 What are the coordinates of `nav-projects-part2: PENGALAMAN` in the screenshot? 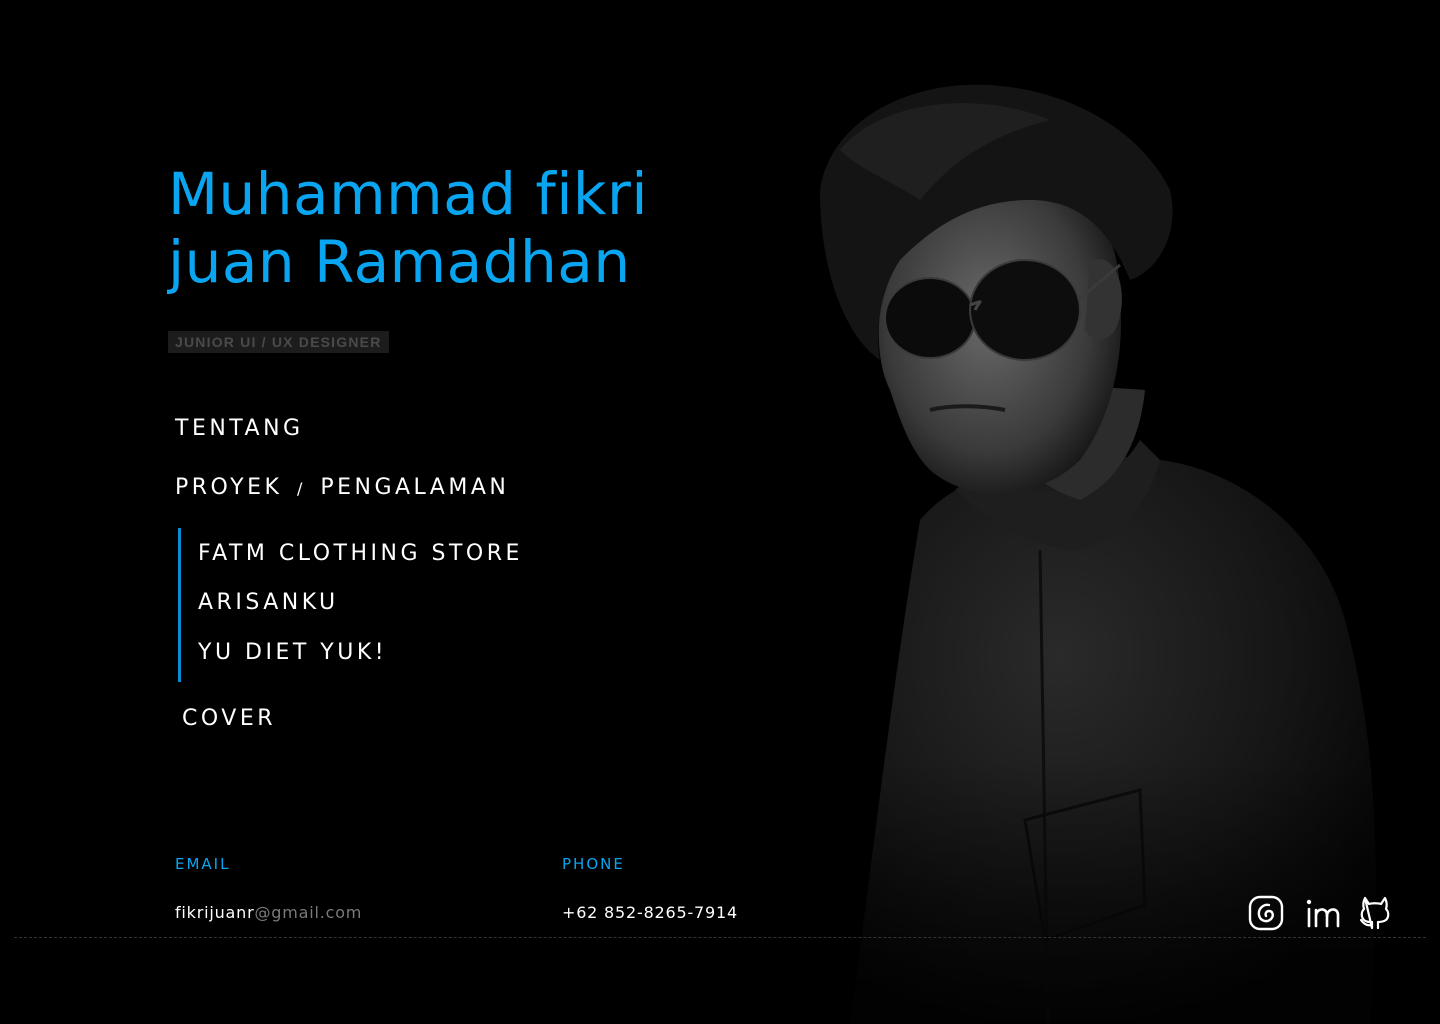 It's located at (415, 487).